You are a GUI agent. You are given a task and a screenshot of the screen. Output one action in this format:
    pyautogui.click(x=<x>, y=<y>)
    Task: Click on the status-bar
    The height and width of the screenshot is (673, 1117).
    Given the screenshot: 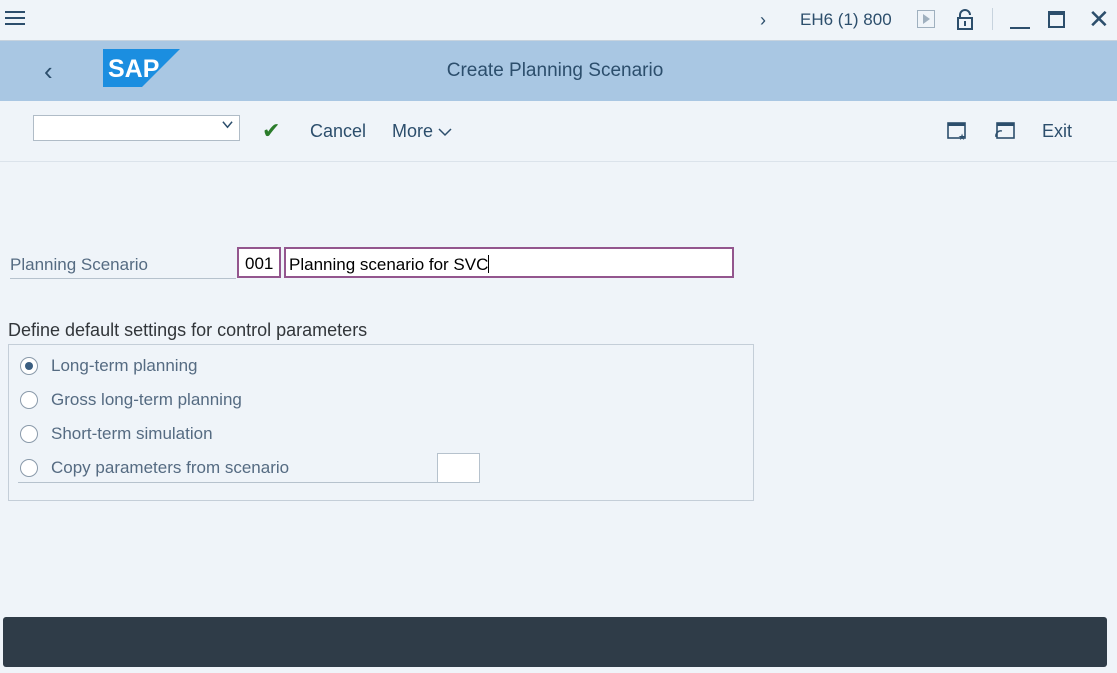 What is the action you would take?
    pyautogui.click(x=555, y=642)
    